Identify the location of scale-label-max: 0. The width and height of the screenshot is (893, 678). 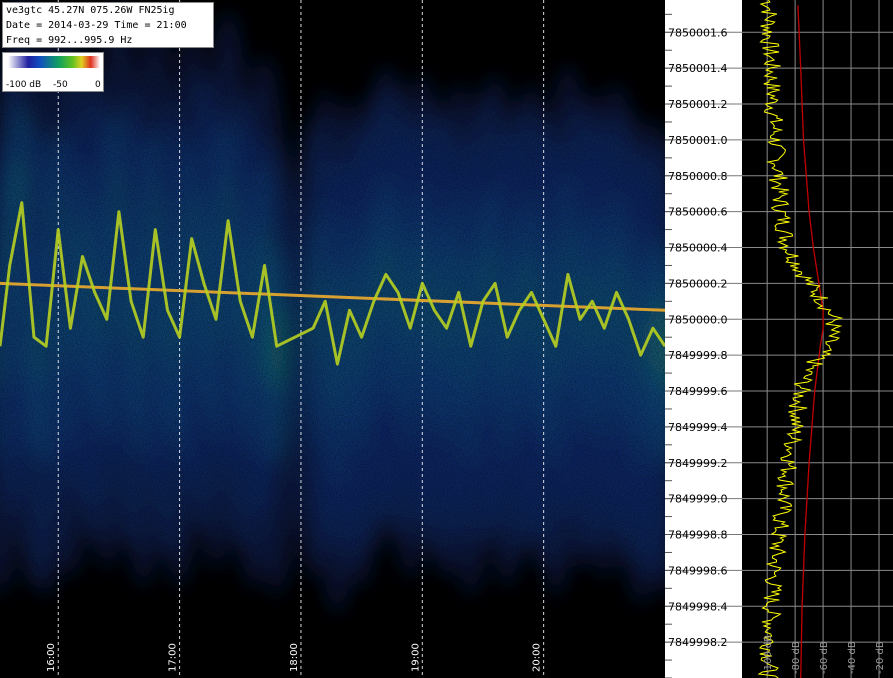
(98, 85).